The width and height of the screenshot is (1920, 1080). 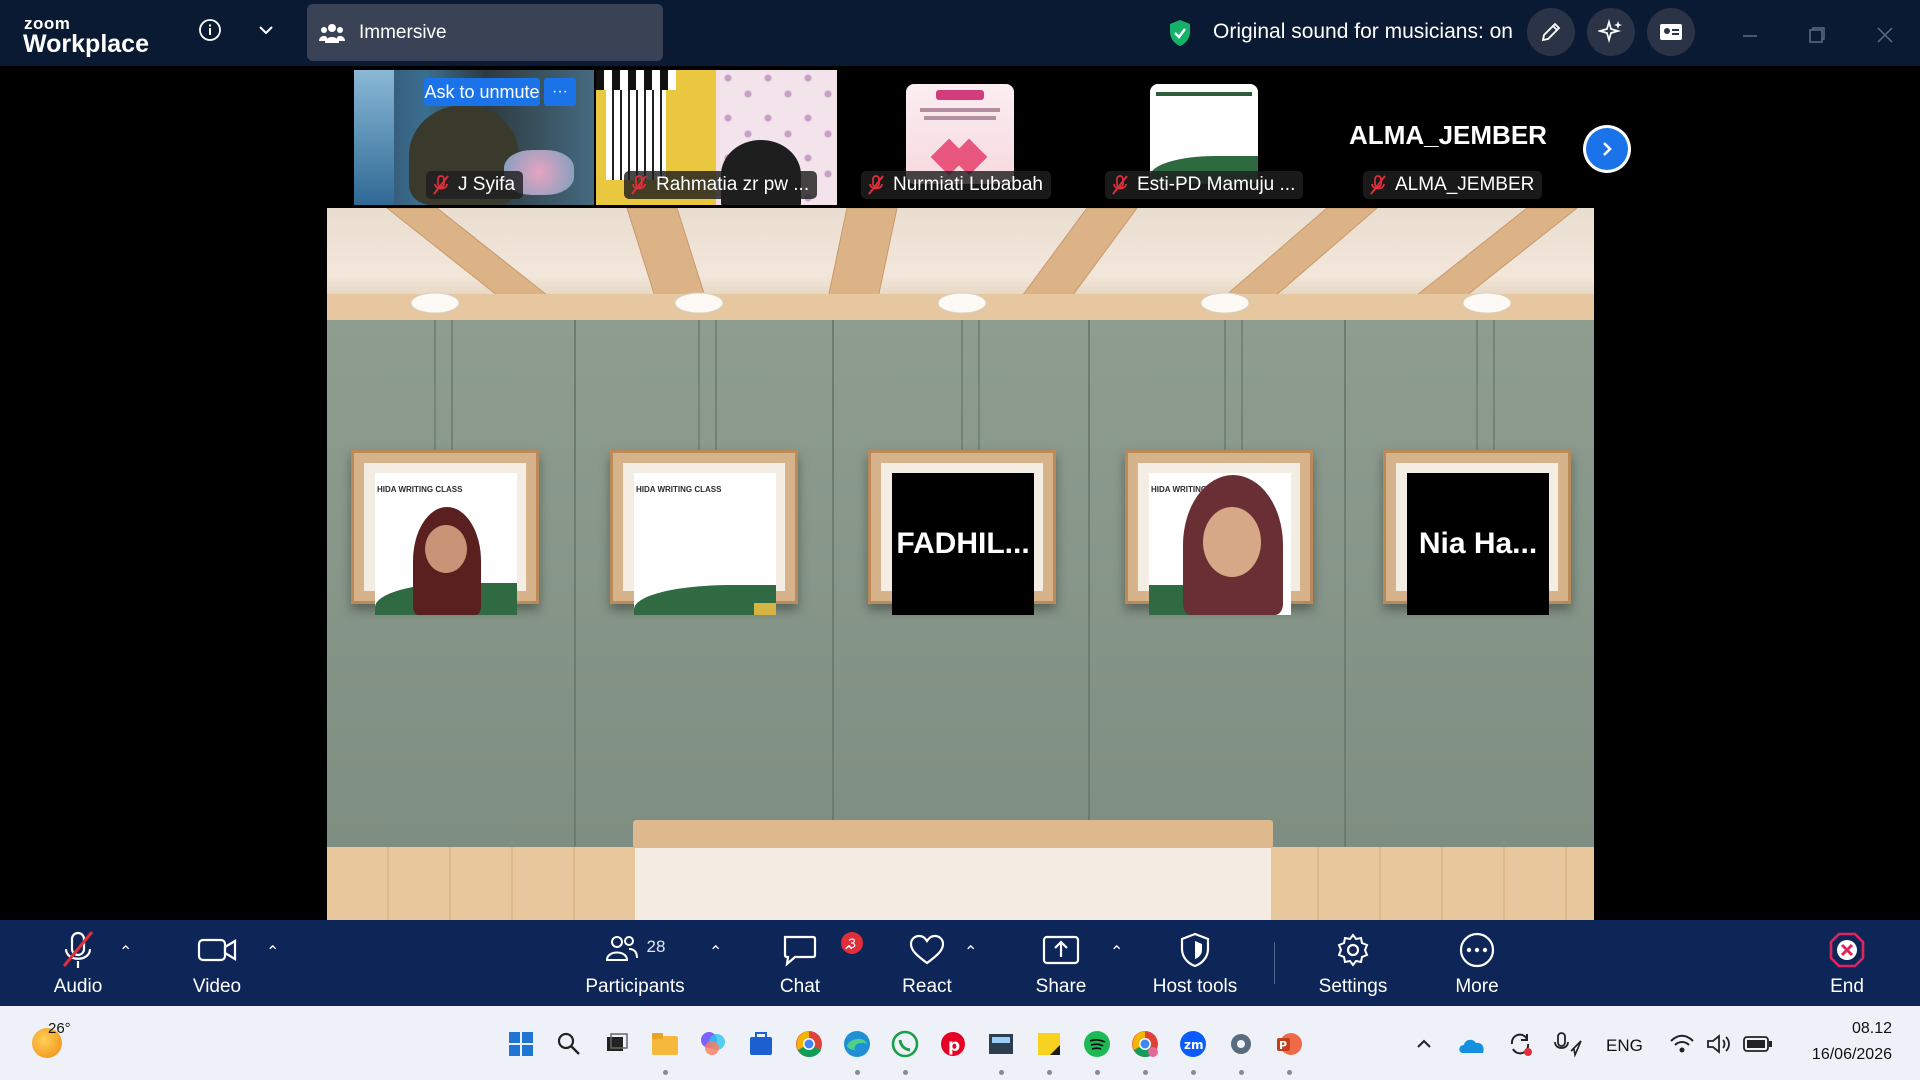 I want to click on sparkle-icon, so click(x=1610, y=31).